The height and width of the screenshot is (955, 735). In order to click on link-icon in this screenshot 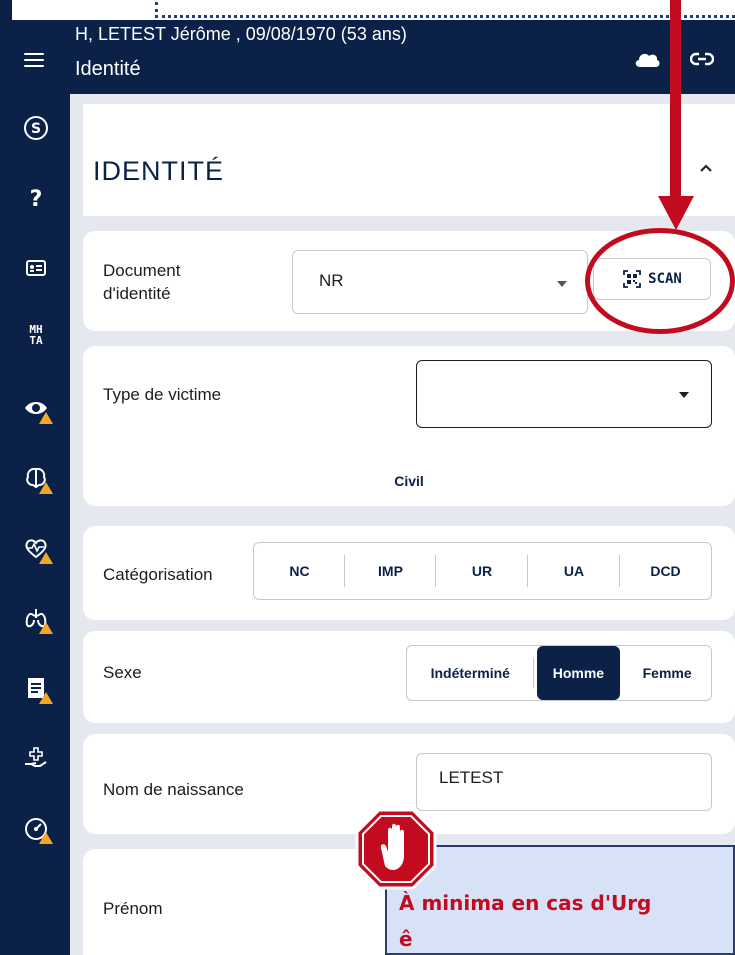, I will do `click(702, 59)`.